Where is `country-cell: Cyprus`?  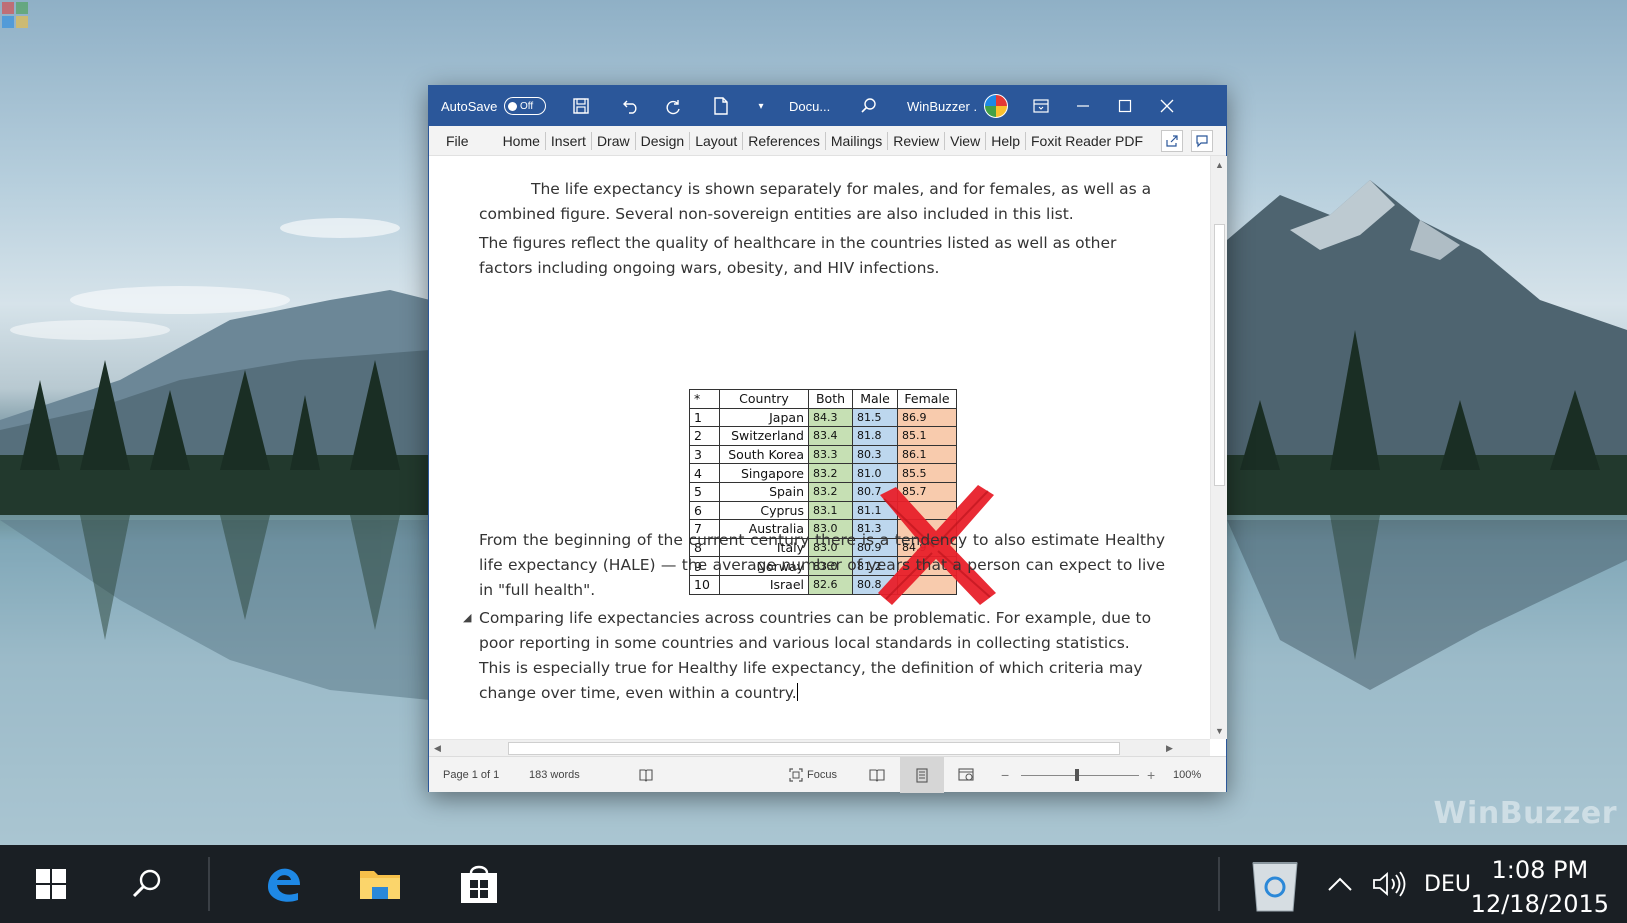
country-cell: Cyprus is located at coordinates (764, 510).